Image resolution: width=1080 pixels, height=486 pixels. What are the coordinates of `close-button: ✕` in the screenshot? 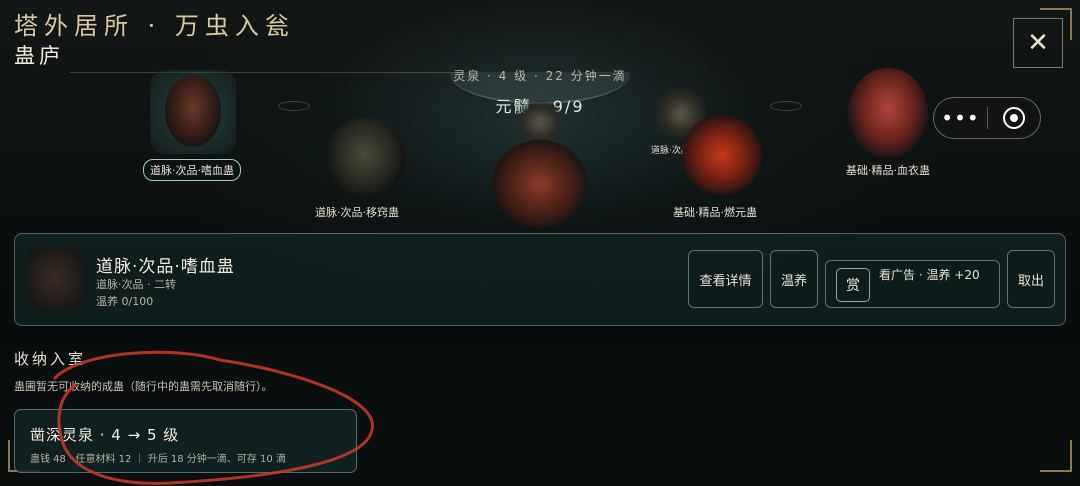 It's located at (1038, 43).